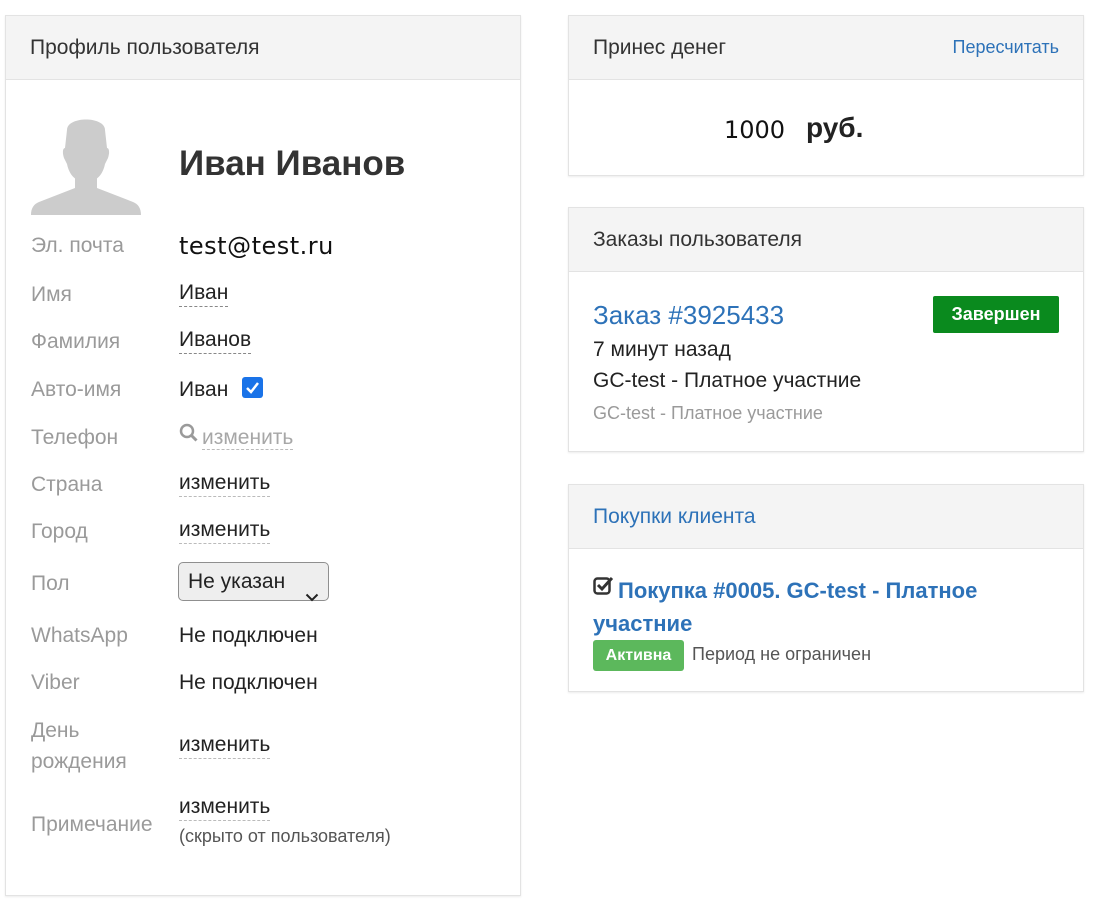 This screenshot has width=1094, height=910. Describe the element at coordinates (248, 635) in the screenshot. I see `whatsapp-status: Не подключен` at that location.